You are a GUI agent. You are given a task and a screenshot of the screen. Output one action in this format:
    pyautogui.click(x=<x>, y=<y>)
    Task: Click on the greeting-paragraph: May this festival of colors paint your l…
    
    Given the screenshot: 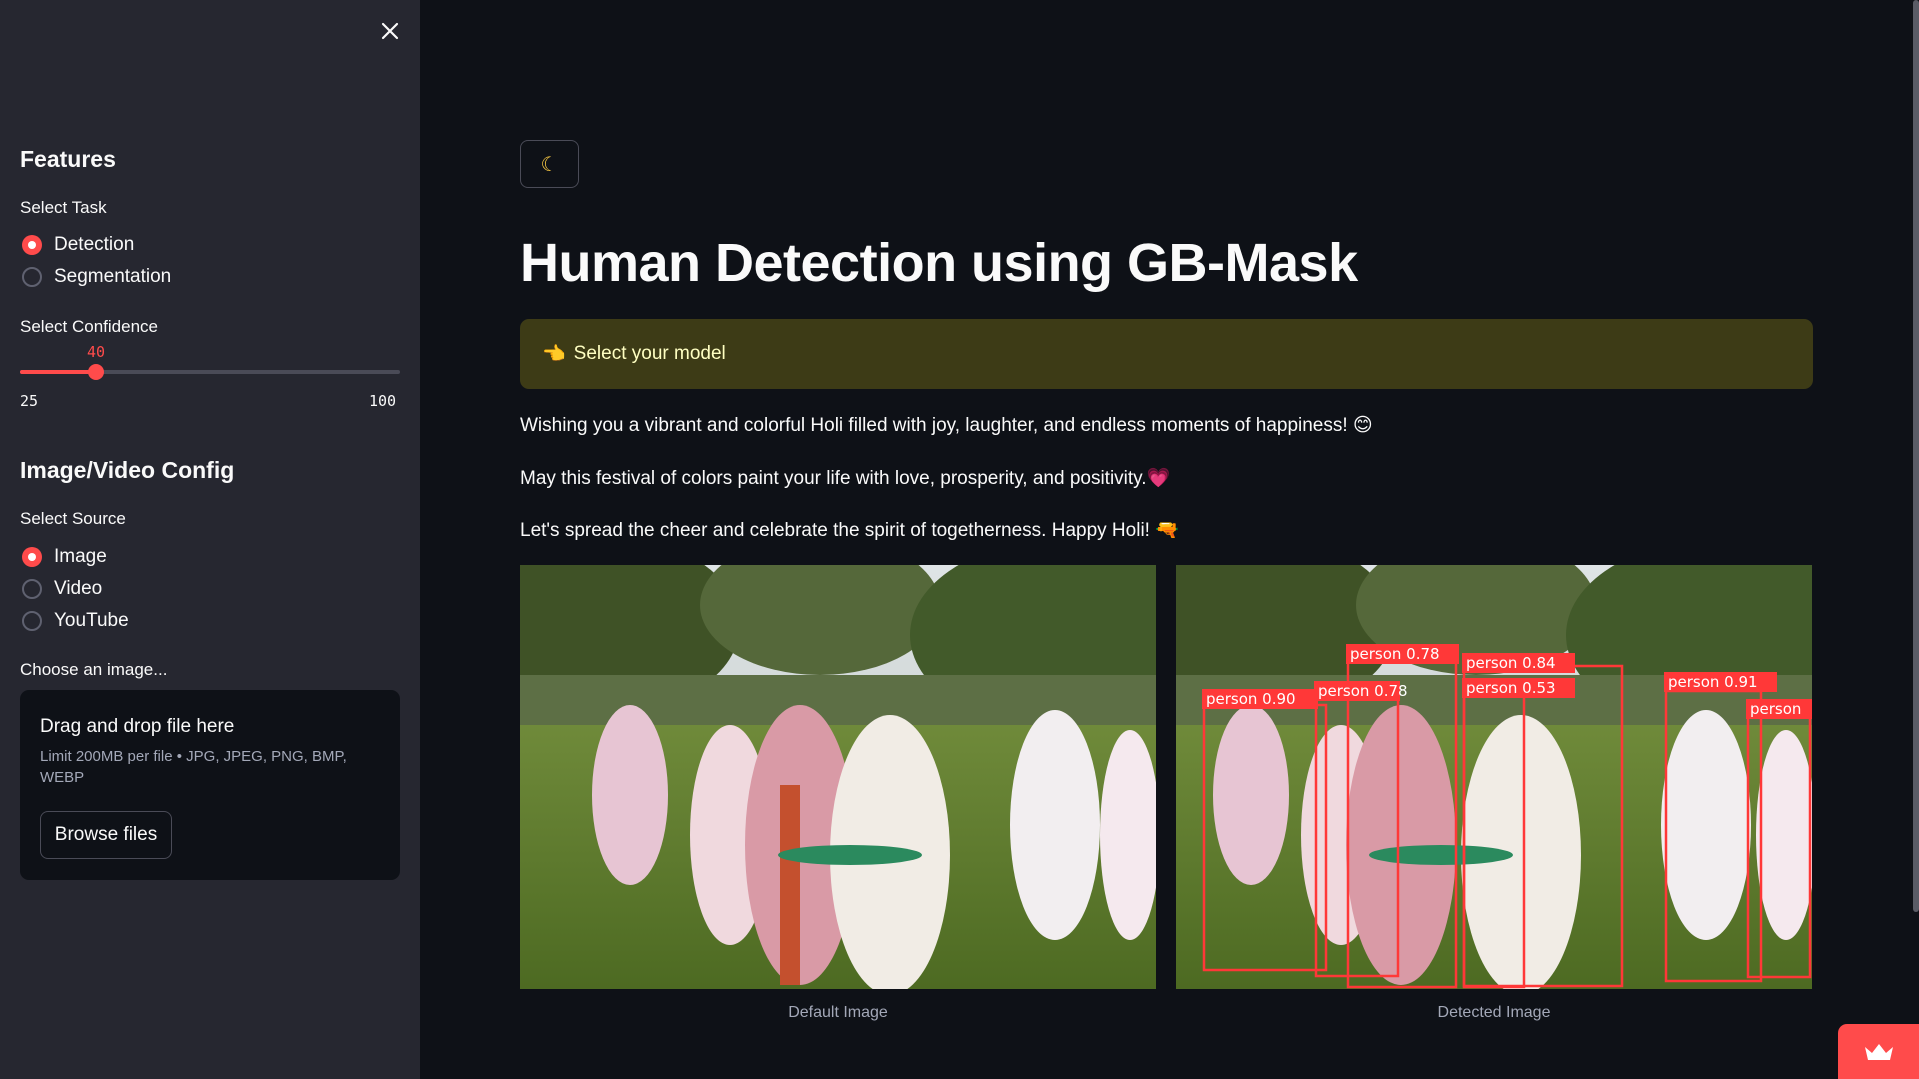 What is the action you would take?
    pyautogui.click(x=845, y=478)
    